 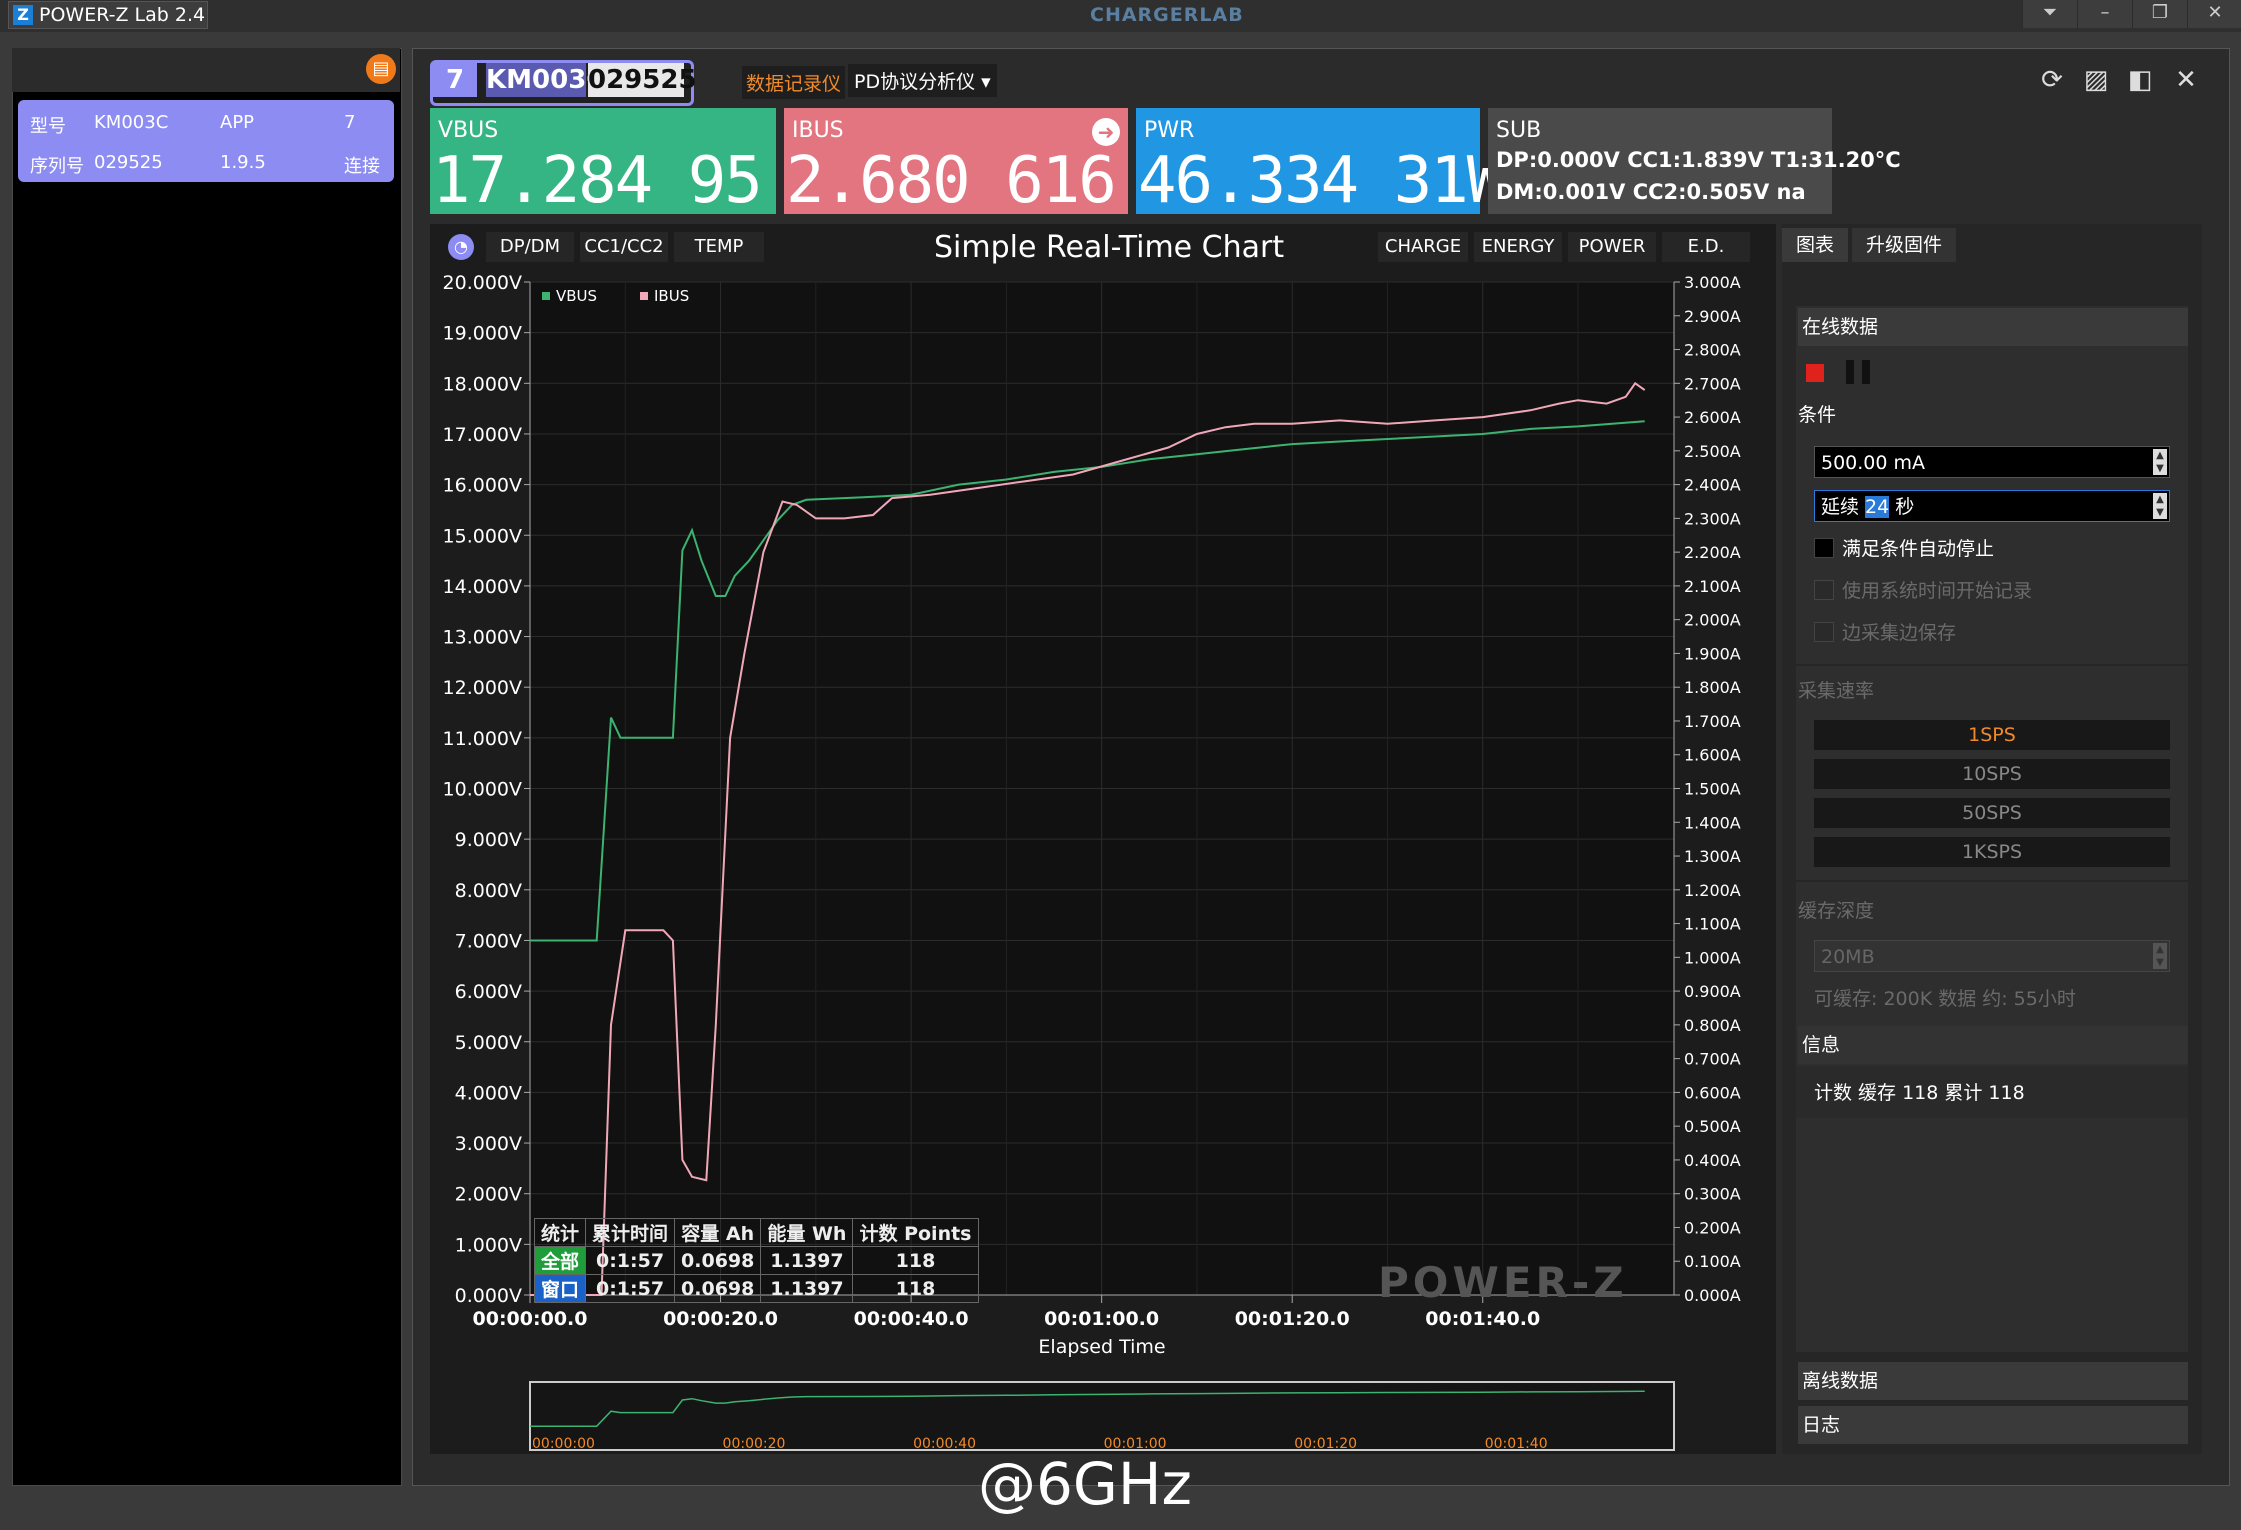 I want to click on image-icon: ▨, so click(x=2096, y=80).